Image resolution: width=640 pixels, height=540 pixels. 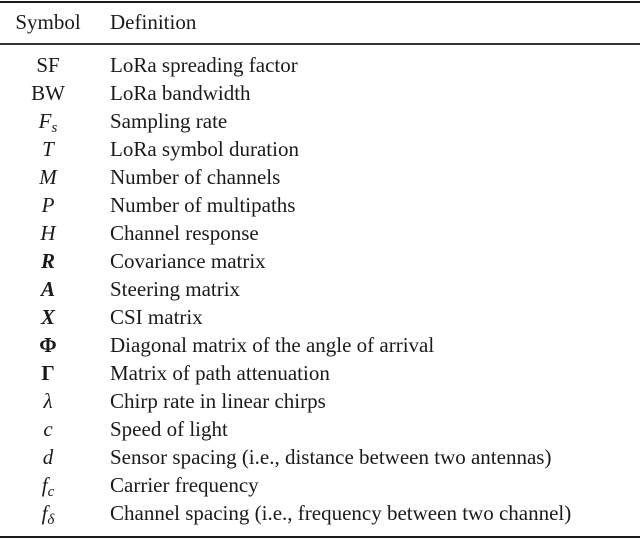 I want to click on symbol-cell: H, so click(x=48, y=233).